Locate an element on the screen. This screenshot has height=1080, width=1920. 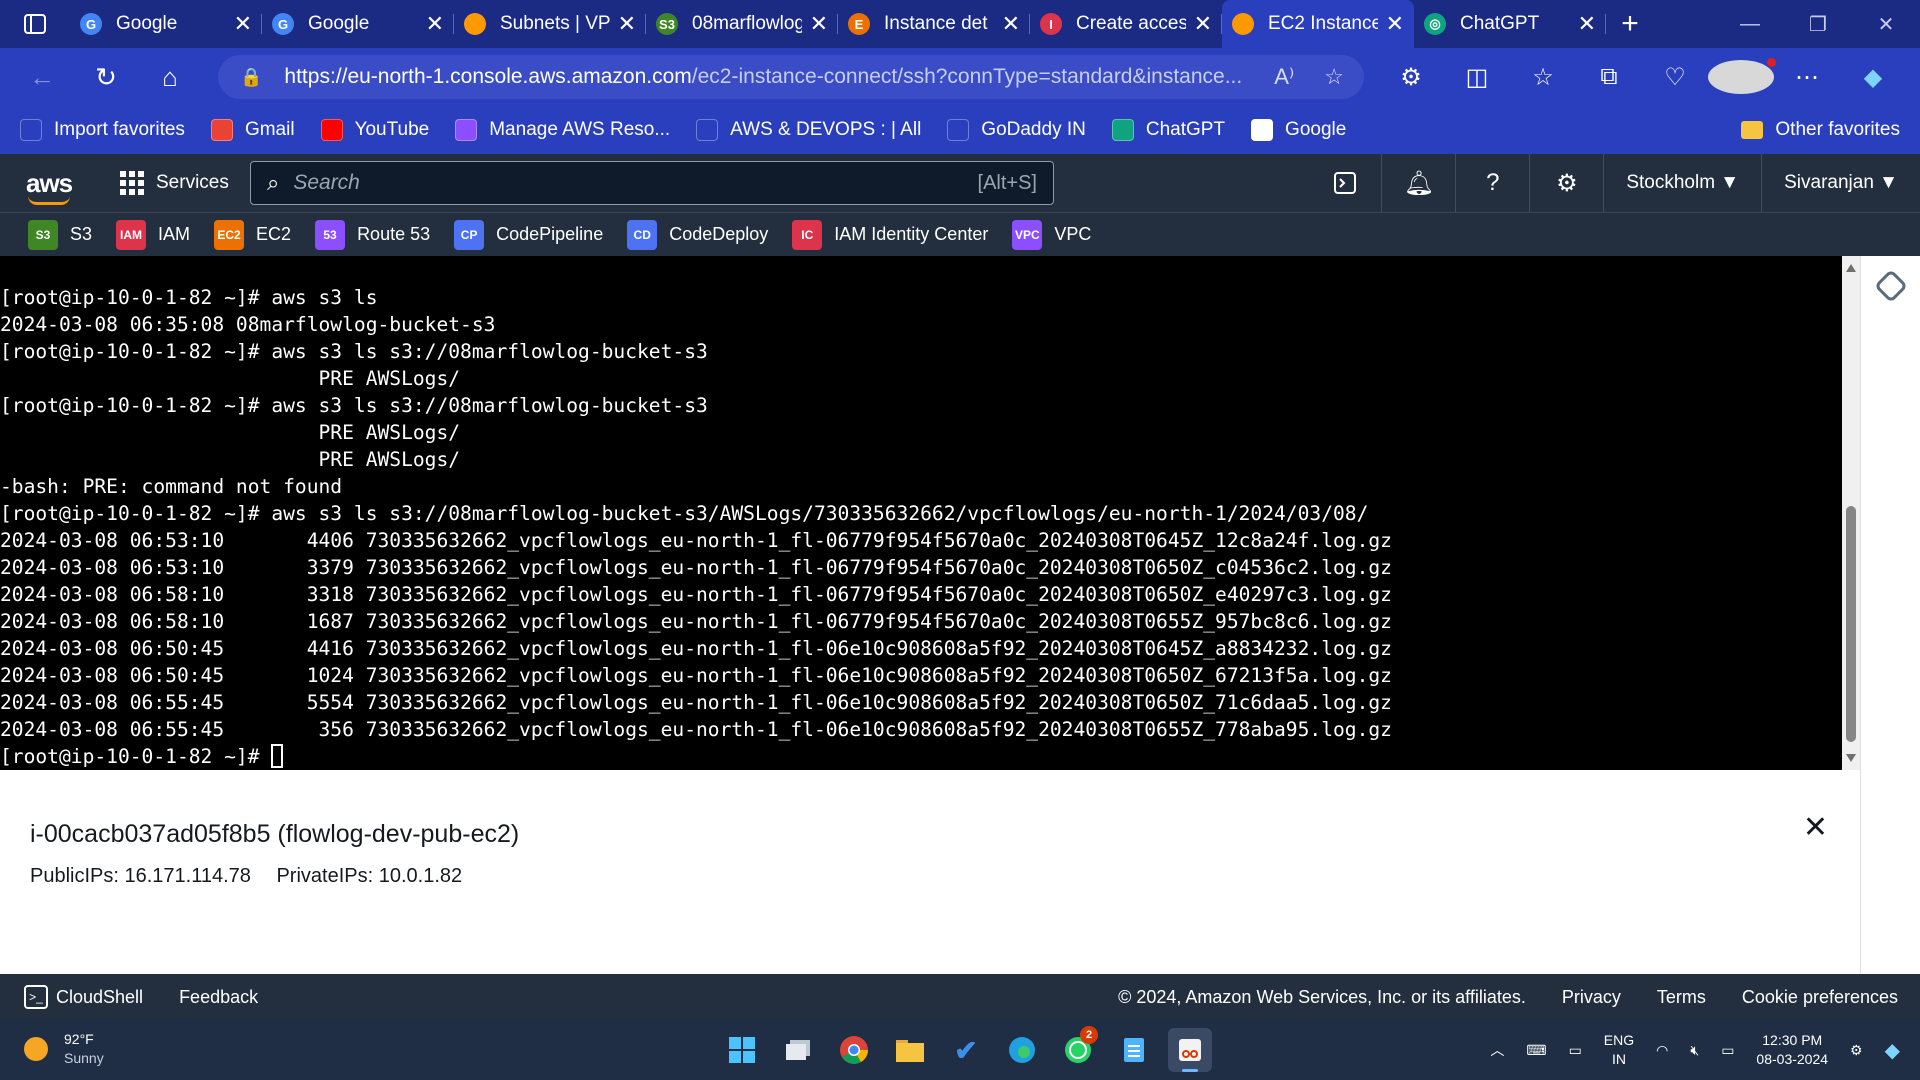
cookie-preferences-link: Cookie preferences is located at coordinates (1820, 997).